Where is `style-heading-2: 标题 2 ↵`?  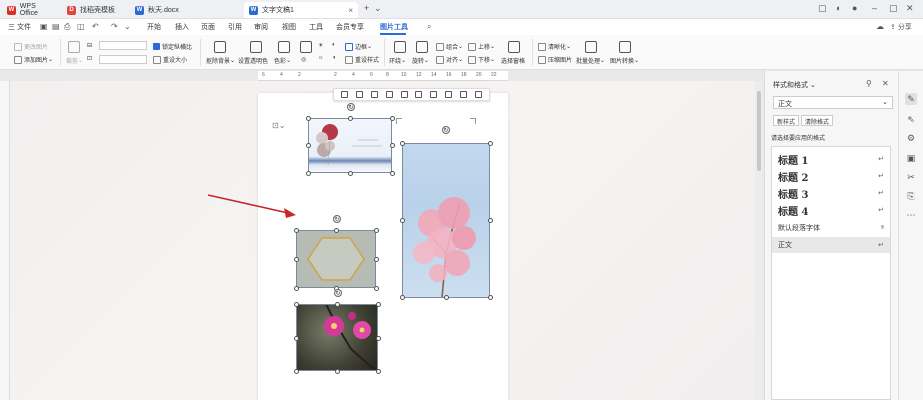 style-heading-2: 标题 2 ↵ is located at coordinates (831, 176).